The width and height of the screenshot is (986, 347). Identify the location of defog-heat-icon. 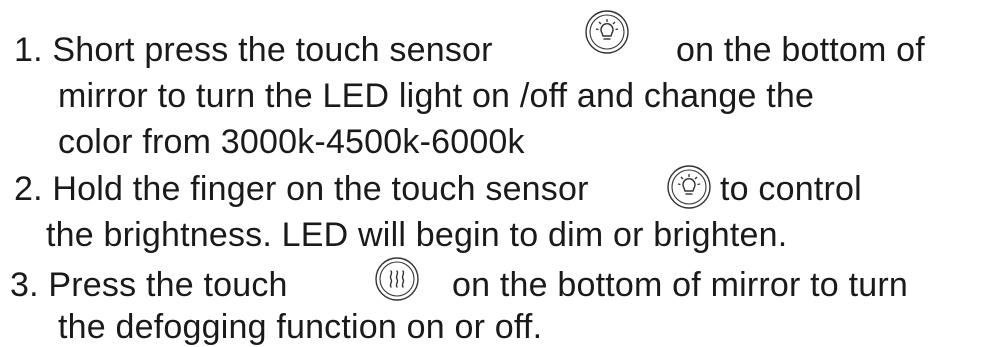
(397, 279).